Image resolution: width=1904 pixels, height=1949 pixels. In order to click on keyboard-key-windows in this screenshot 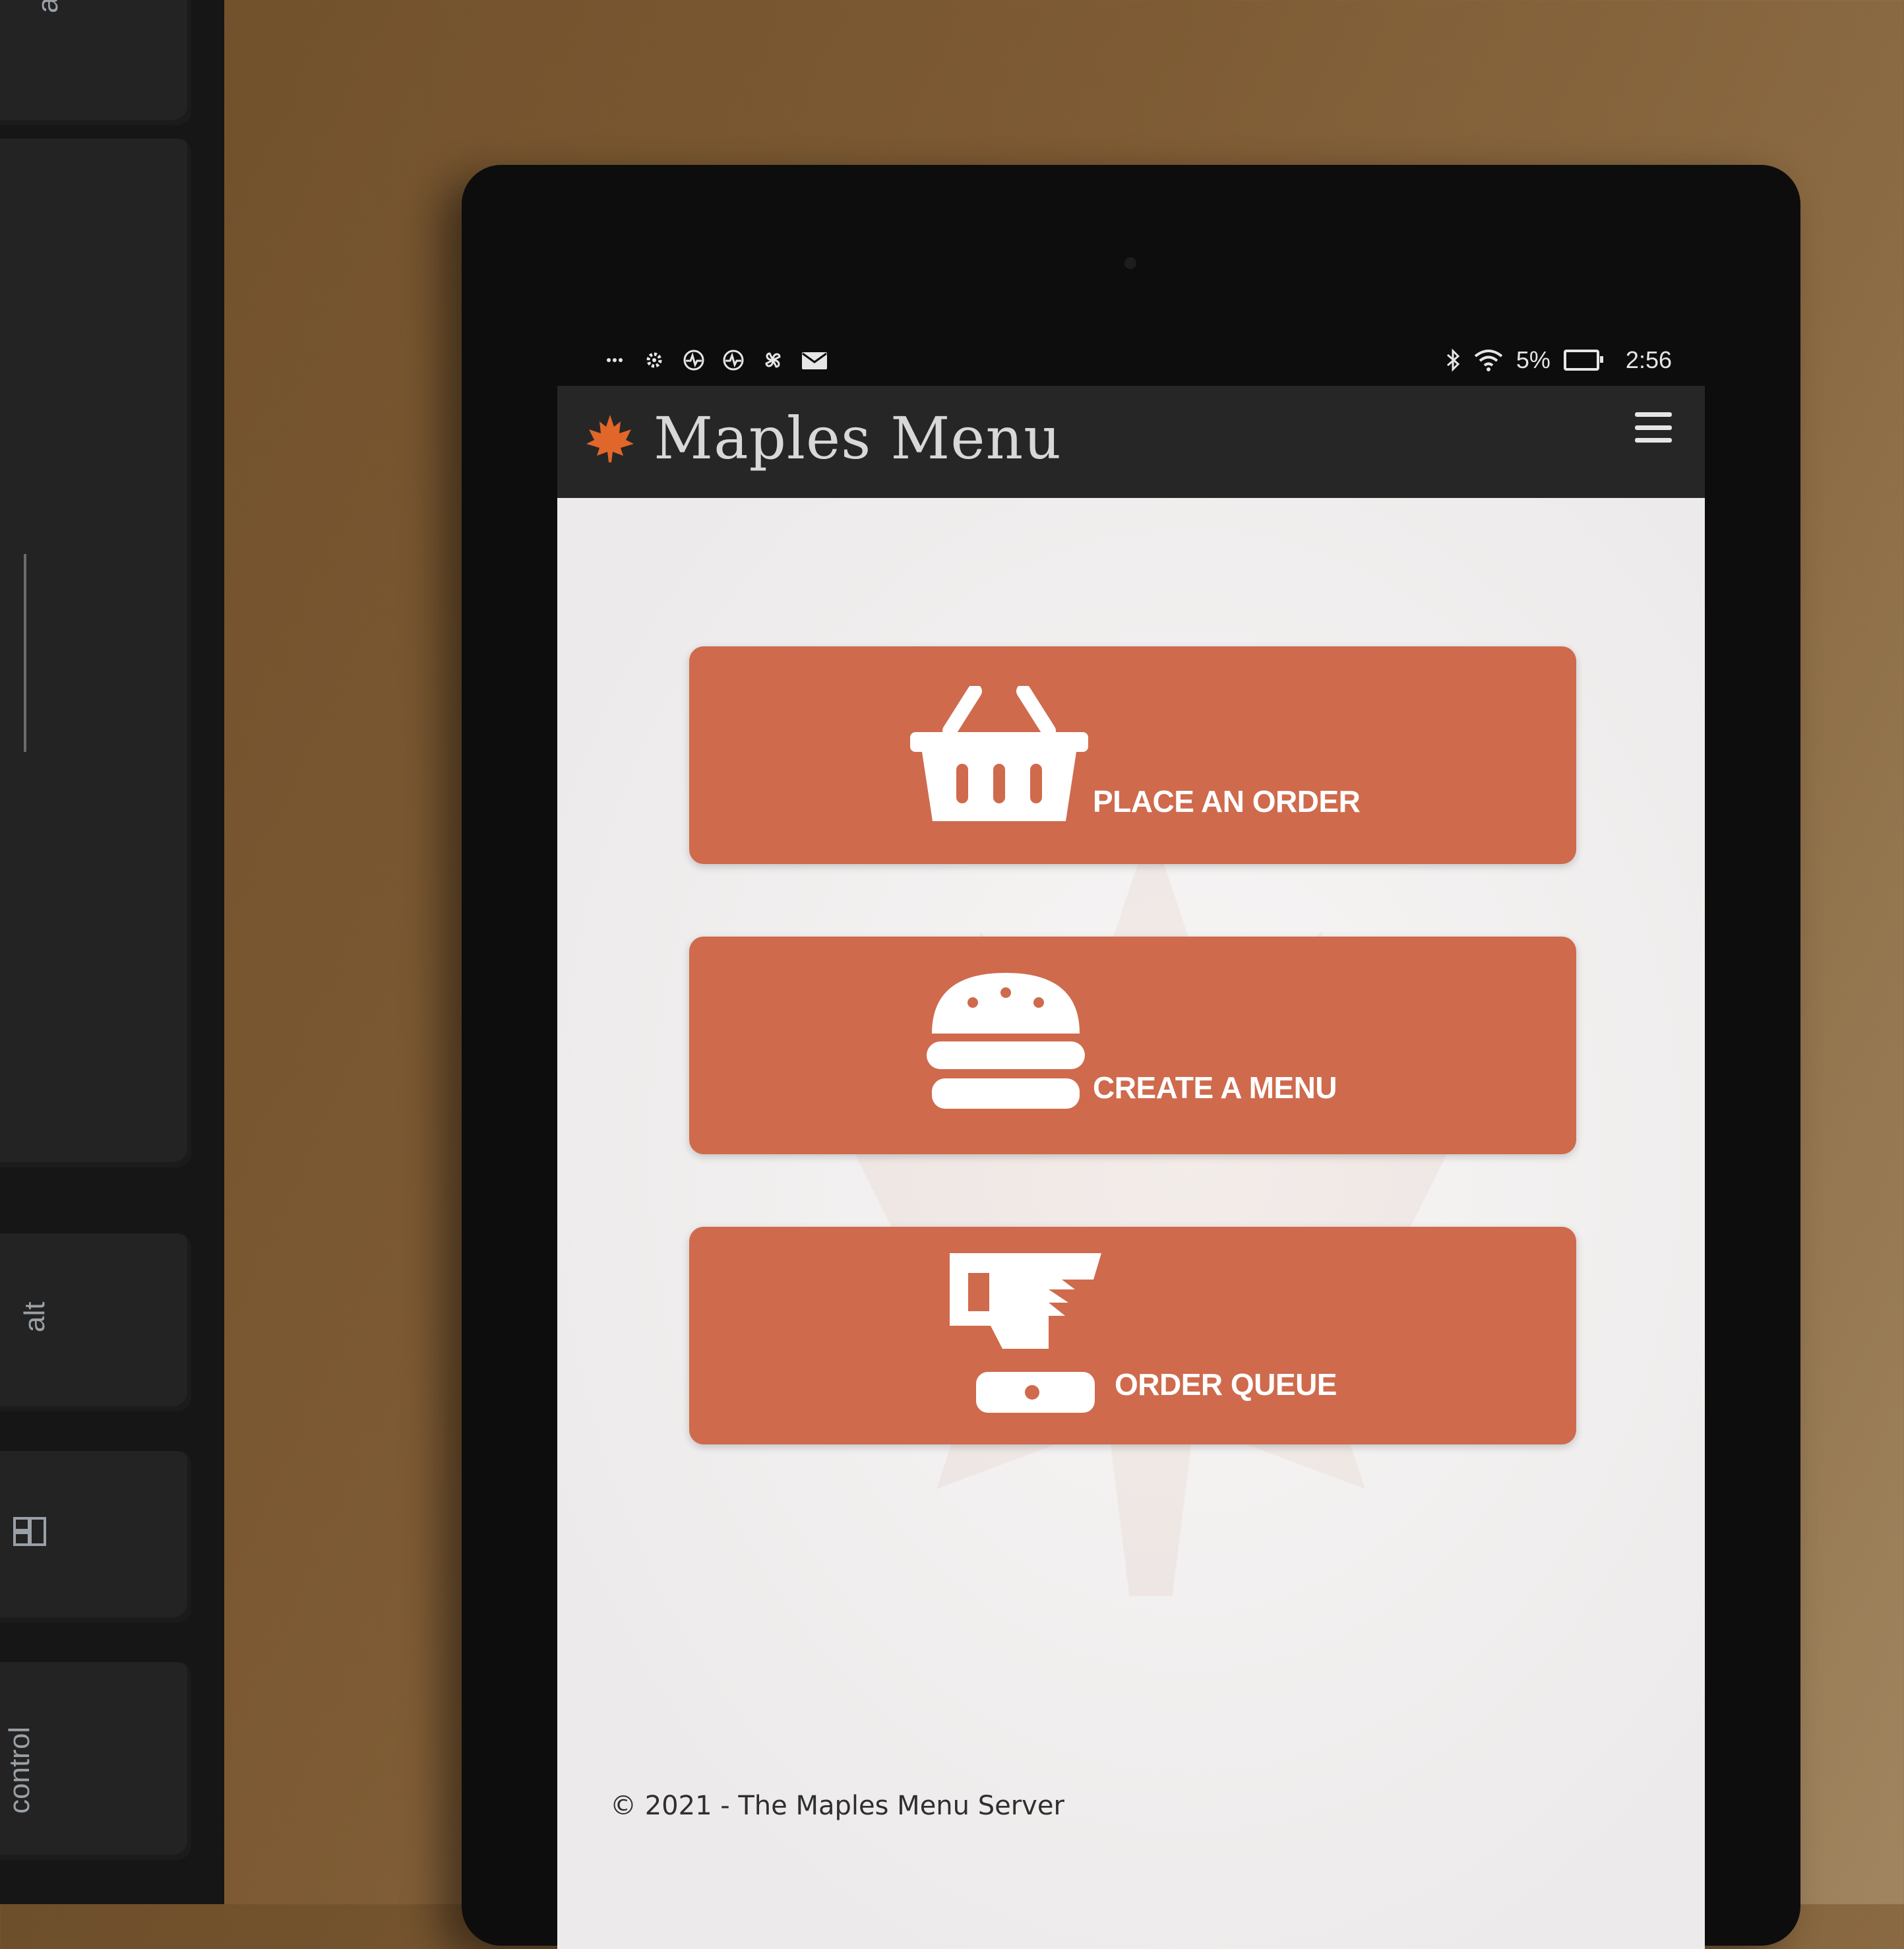, I will do `click(95, 1537)`.